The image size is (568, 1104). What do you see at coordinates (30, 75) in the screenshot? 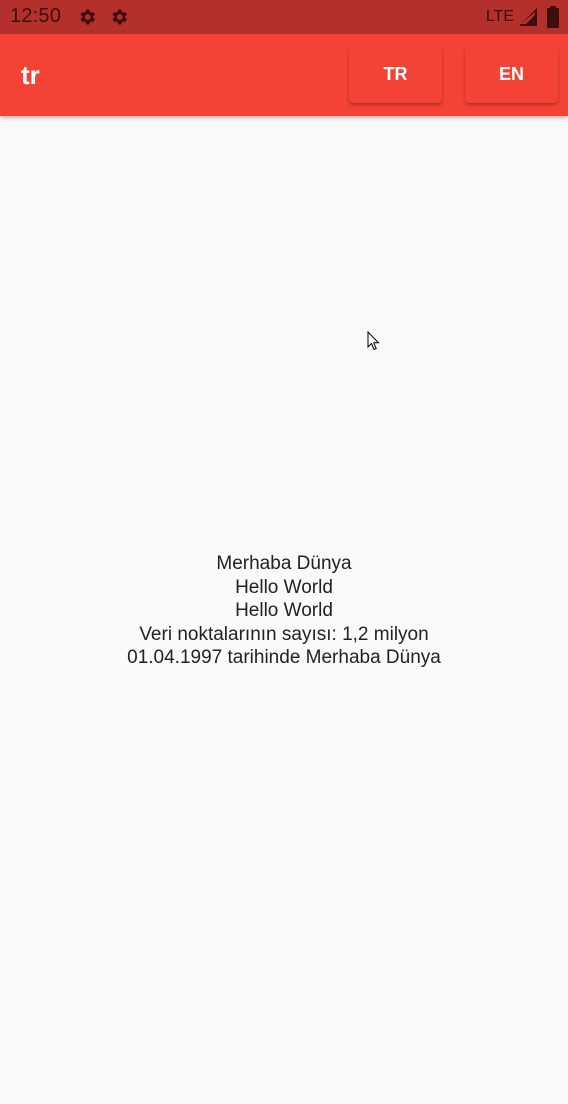
I see `app-title: tr` at bounding box center [30, 75].